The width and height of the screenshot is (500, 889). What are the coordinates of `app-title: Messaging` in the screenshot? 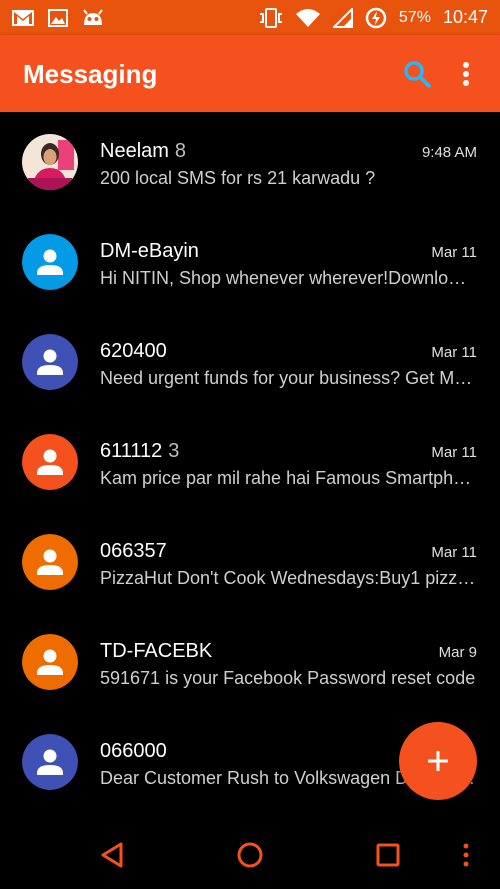 It's located at (90, 74).